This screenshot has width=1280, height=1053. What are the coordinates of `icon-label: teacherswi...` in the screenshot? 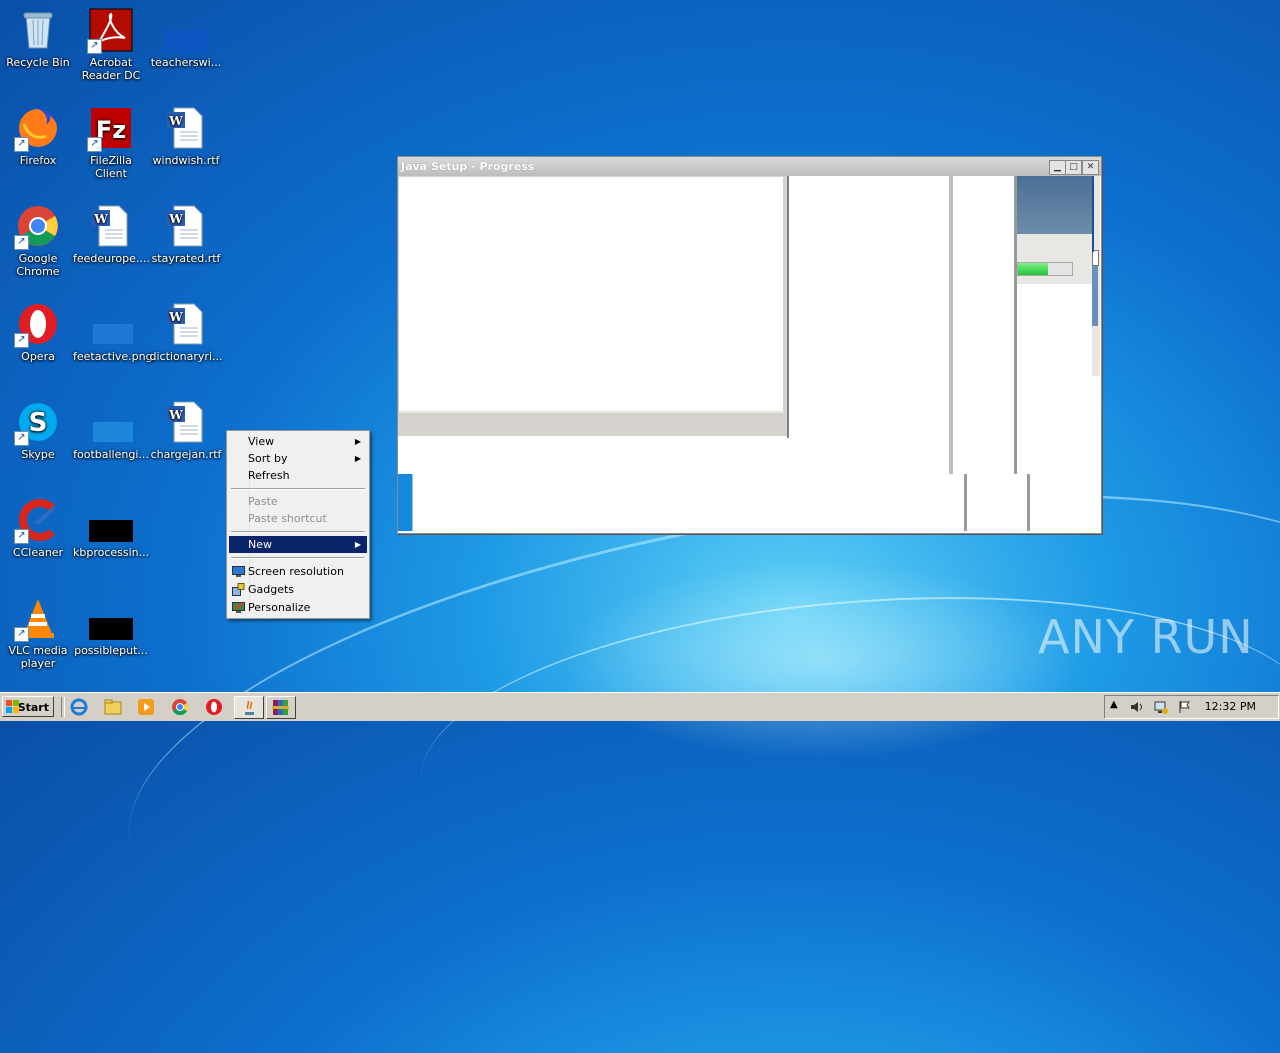 It's located at (186, 62).